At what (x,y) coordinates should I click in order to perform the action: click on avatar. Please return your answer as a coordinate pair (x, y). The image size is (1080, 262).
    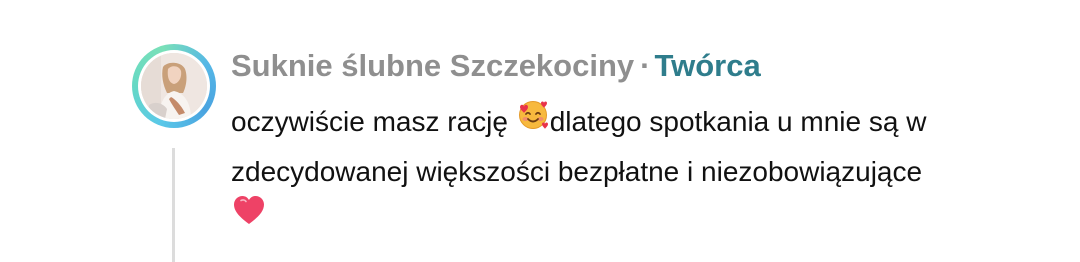
    Looking at the image, I should click on (174, 86).